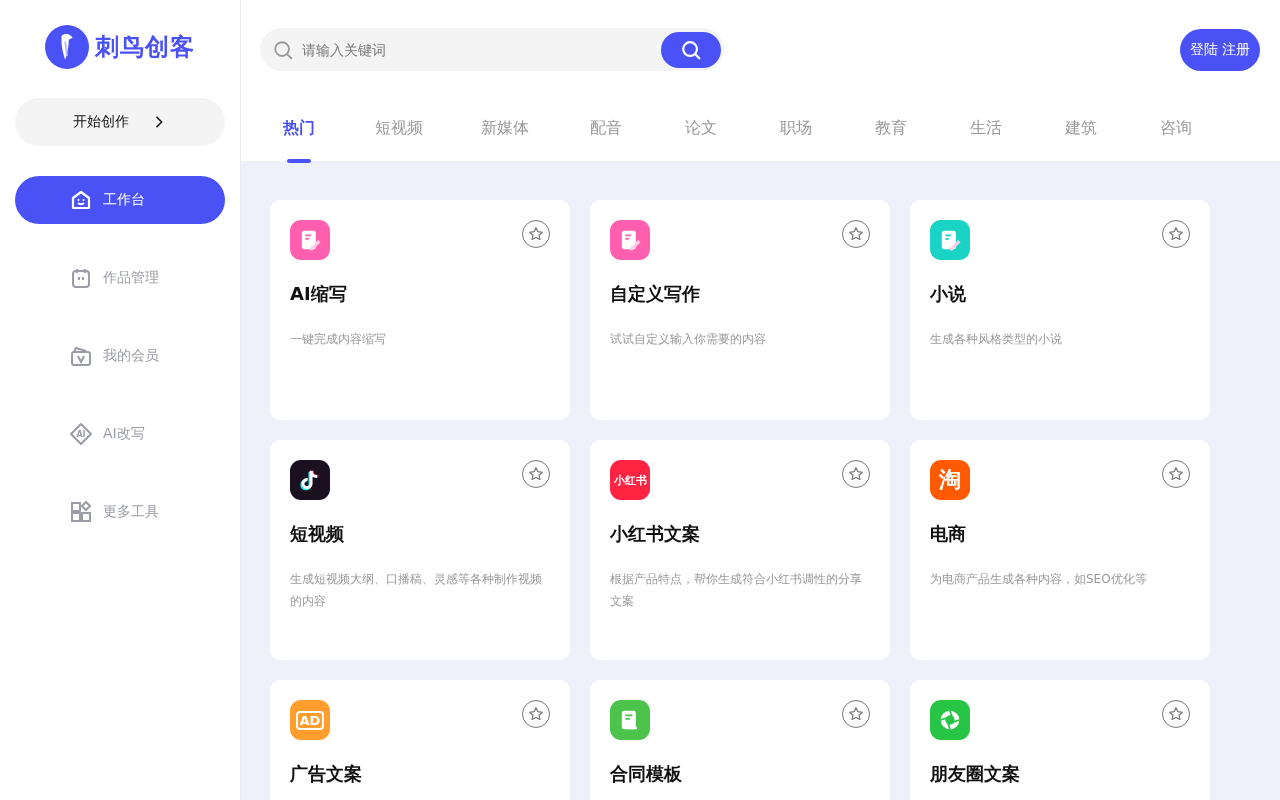  I want to click on card-title: 广告文案, so click(326, 774).